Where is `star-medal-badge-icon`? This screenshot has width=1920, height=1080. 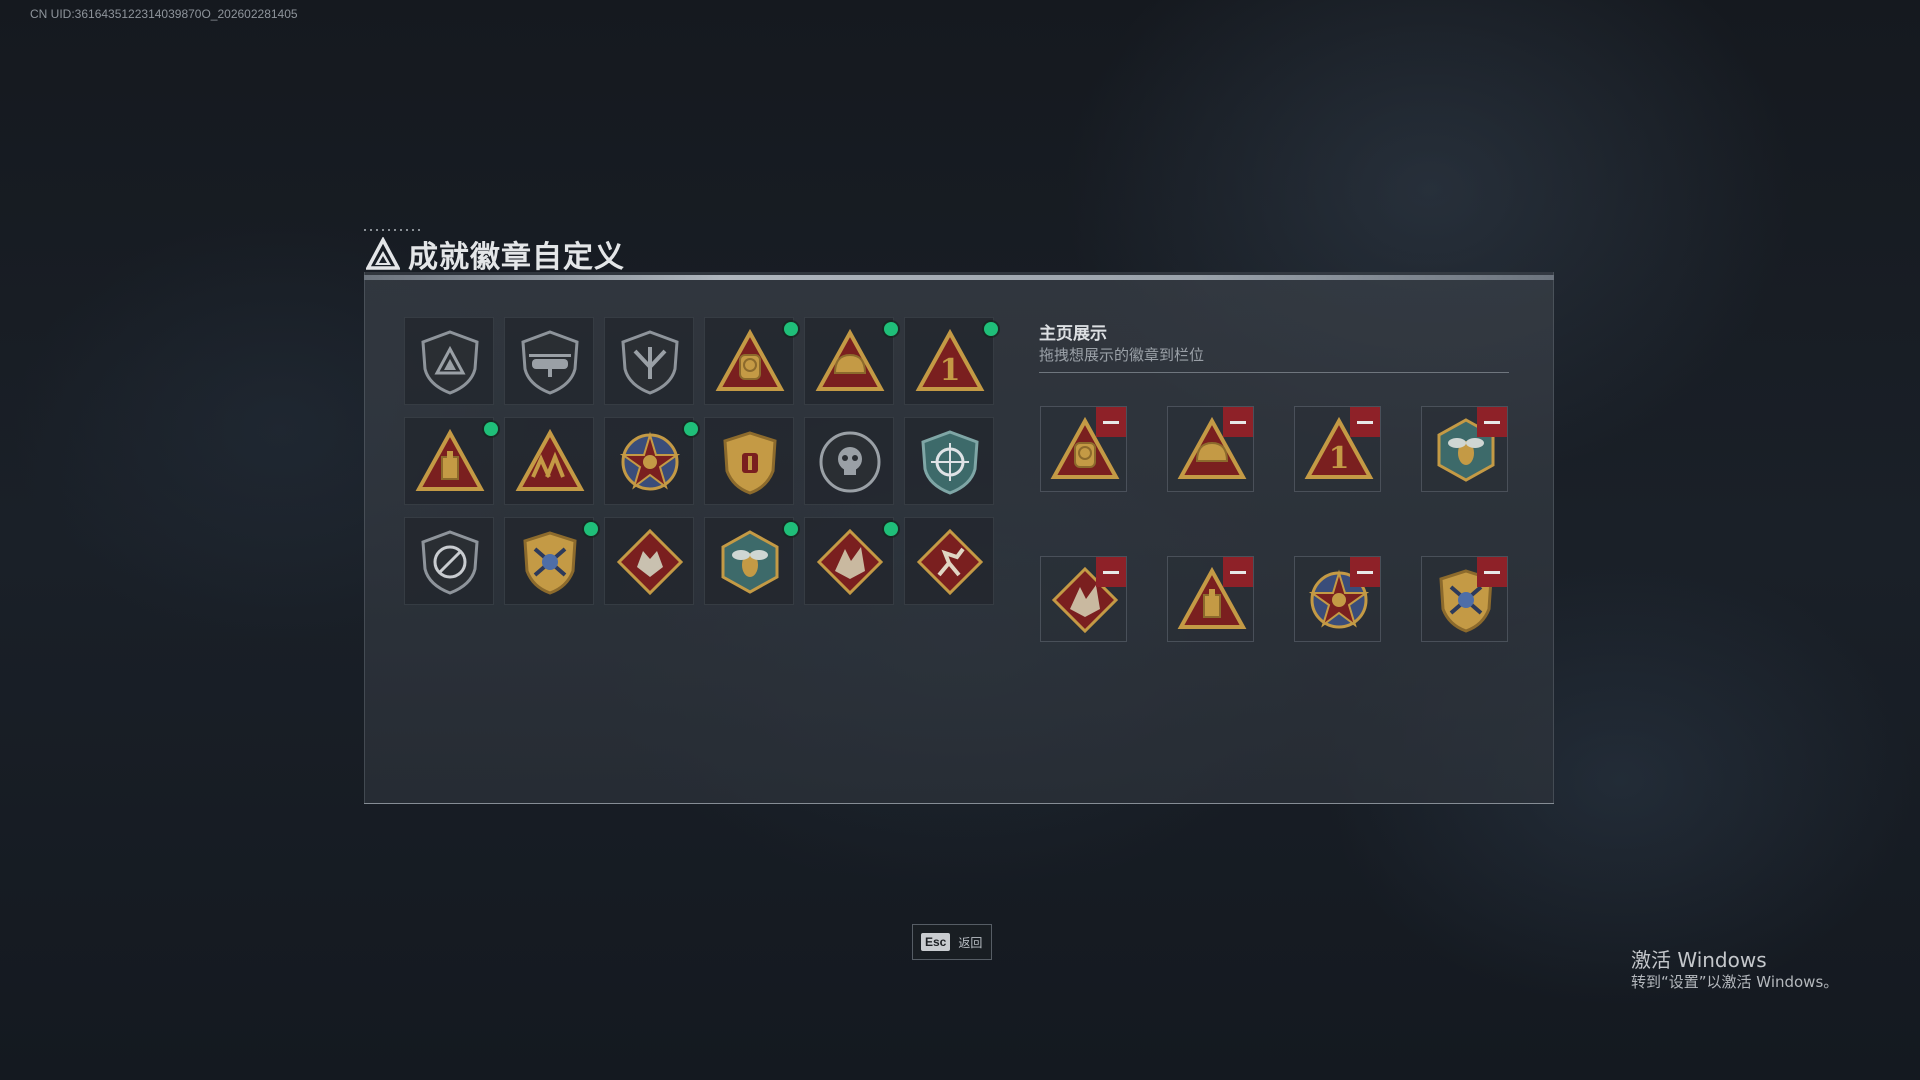
star-medal-badge-icon is located at coordinates (650, 461).